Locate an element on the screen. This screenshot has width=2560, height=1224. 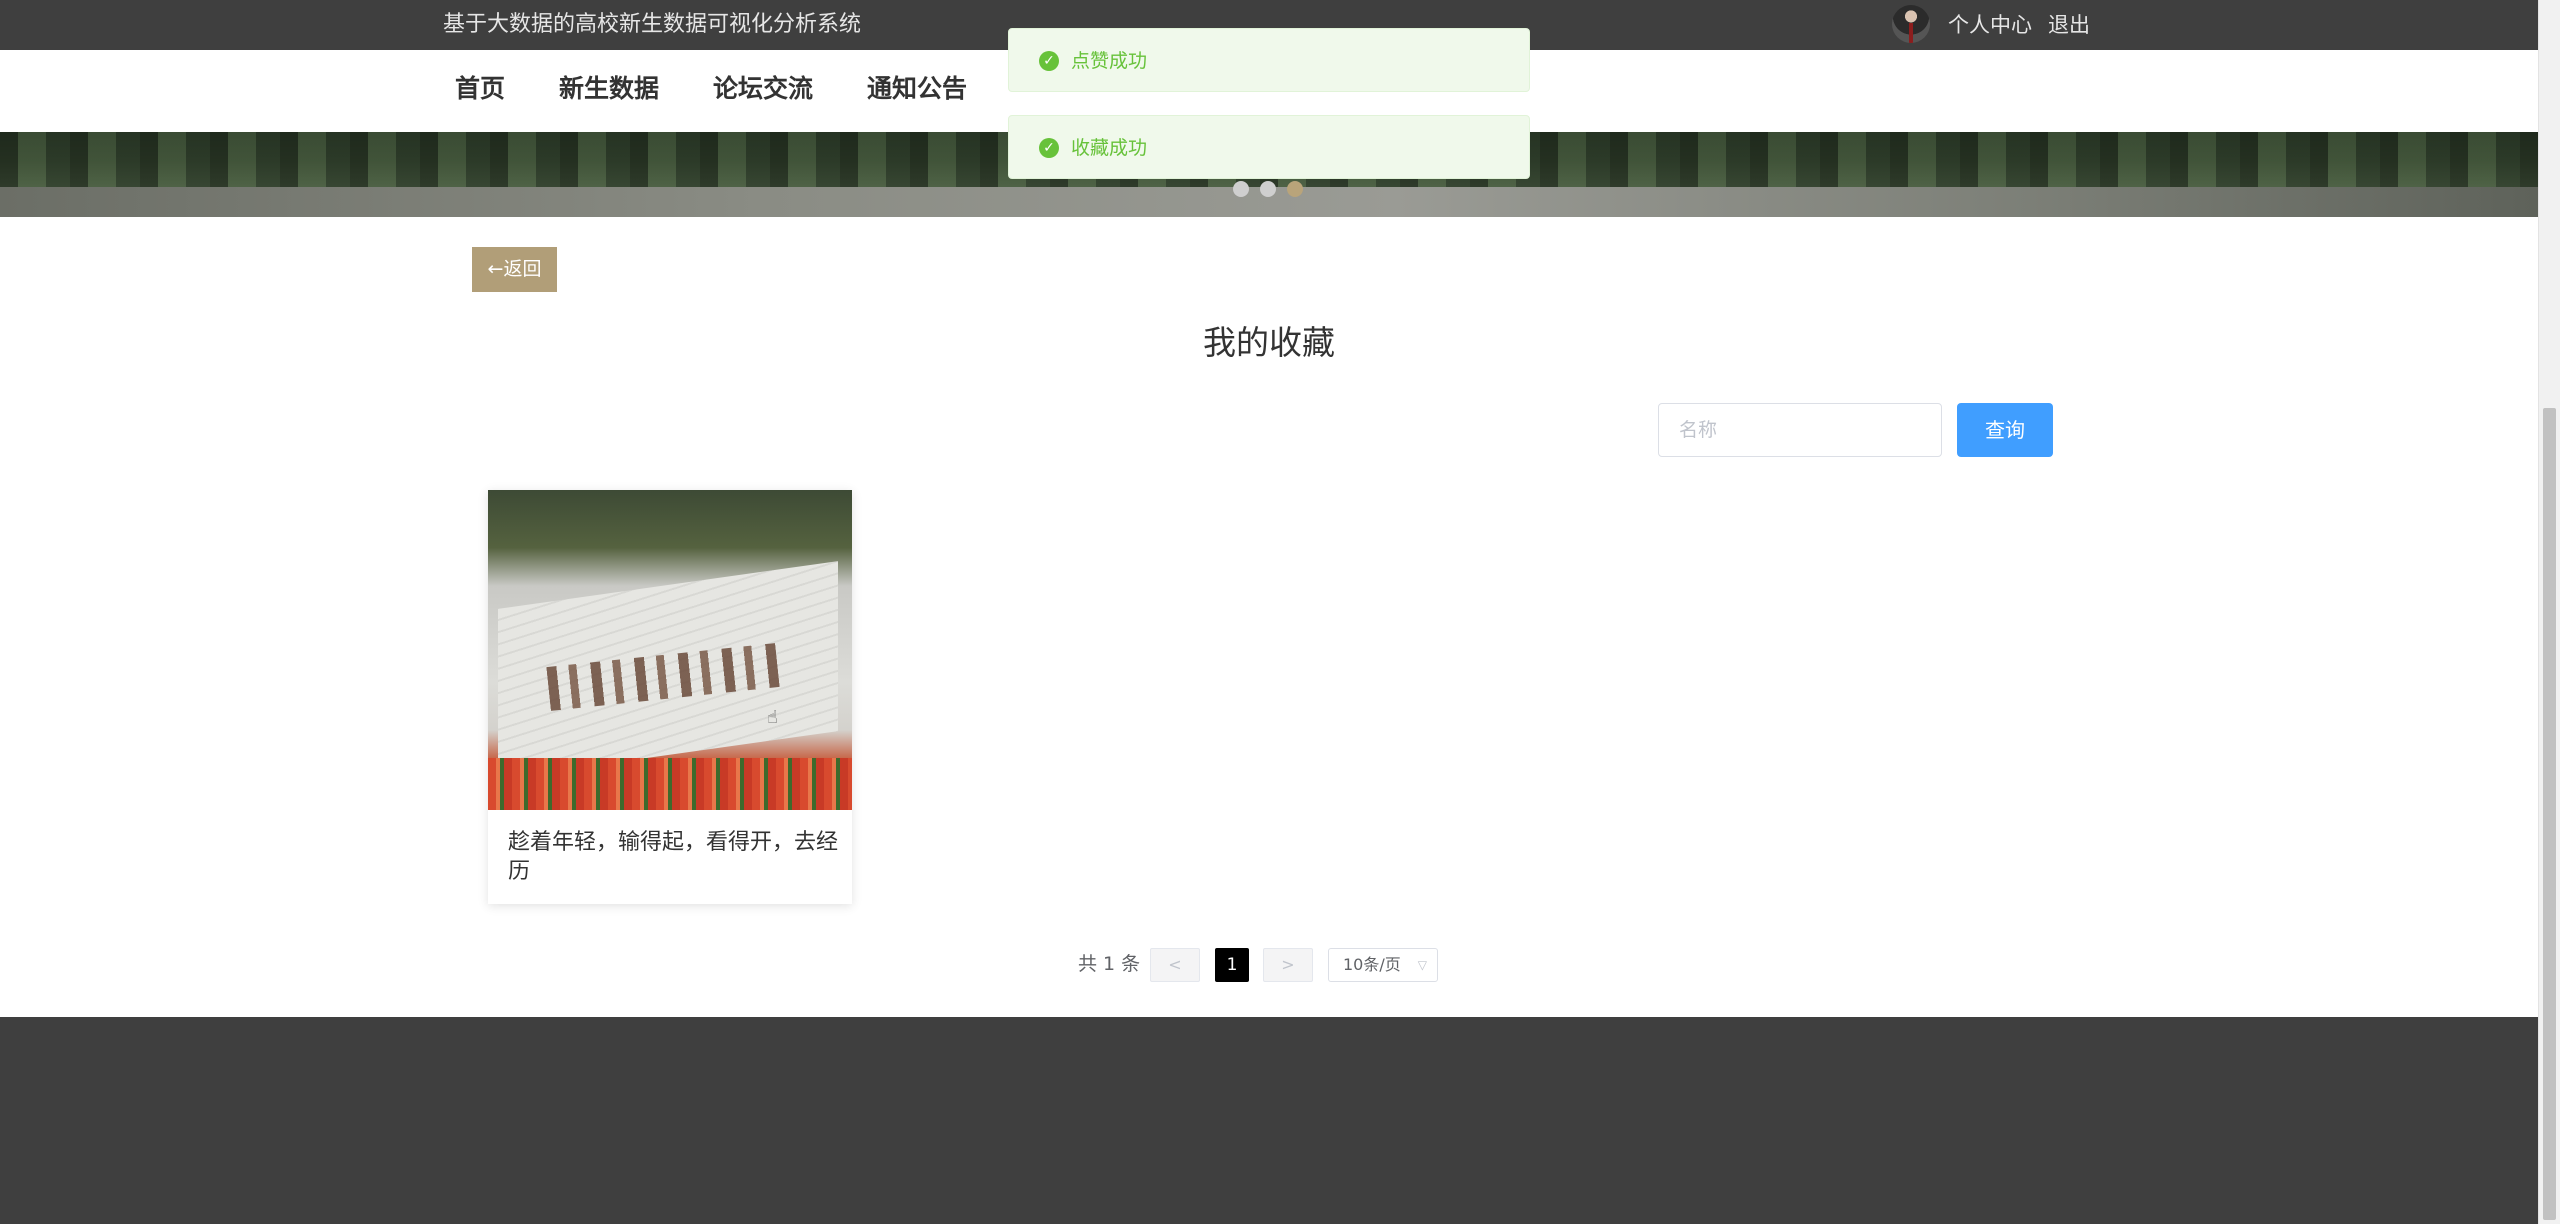
pagination-total: 共 1 条 is located at coordinates (1109, 964).